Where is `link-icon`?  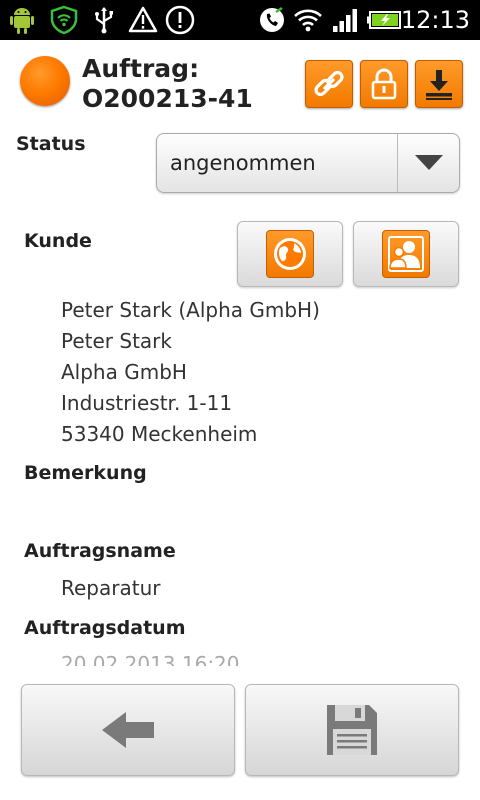
link-icon is located at coordinates (329, 83).